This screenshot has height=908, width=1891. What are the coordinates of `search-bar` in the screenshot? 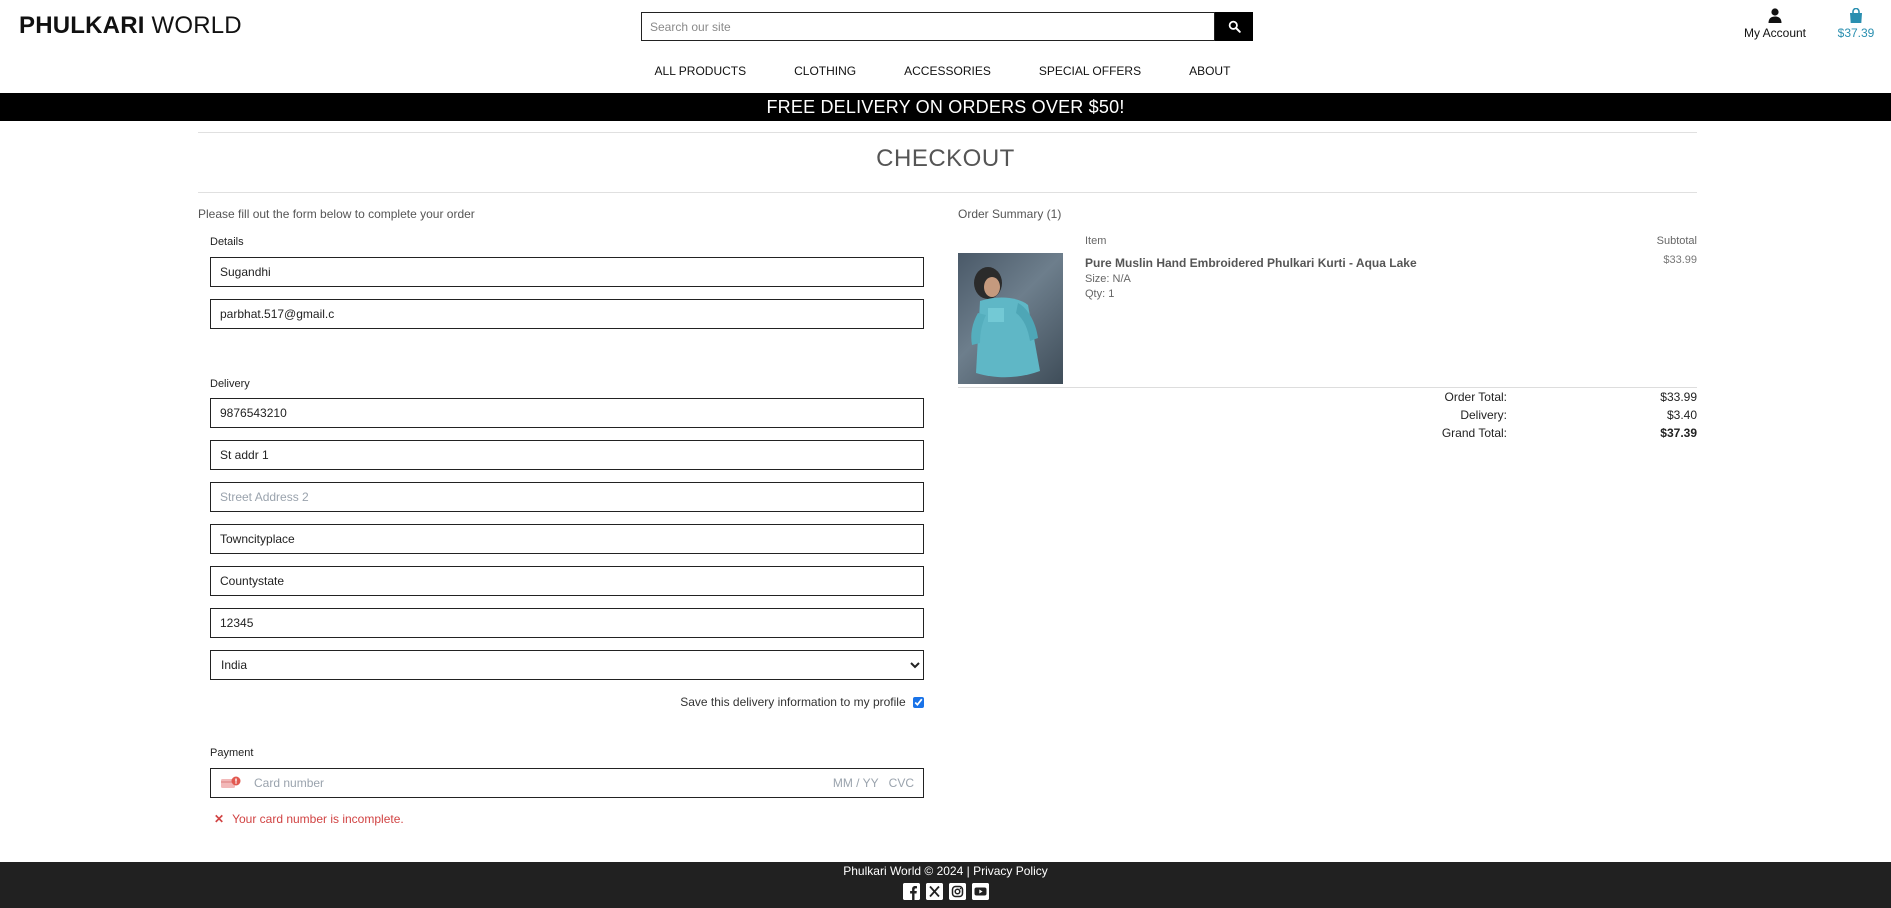 It's located at (947, 26).